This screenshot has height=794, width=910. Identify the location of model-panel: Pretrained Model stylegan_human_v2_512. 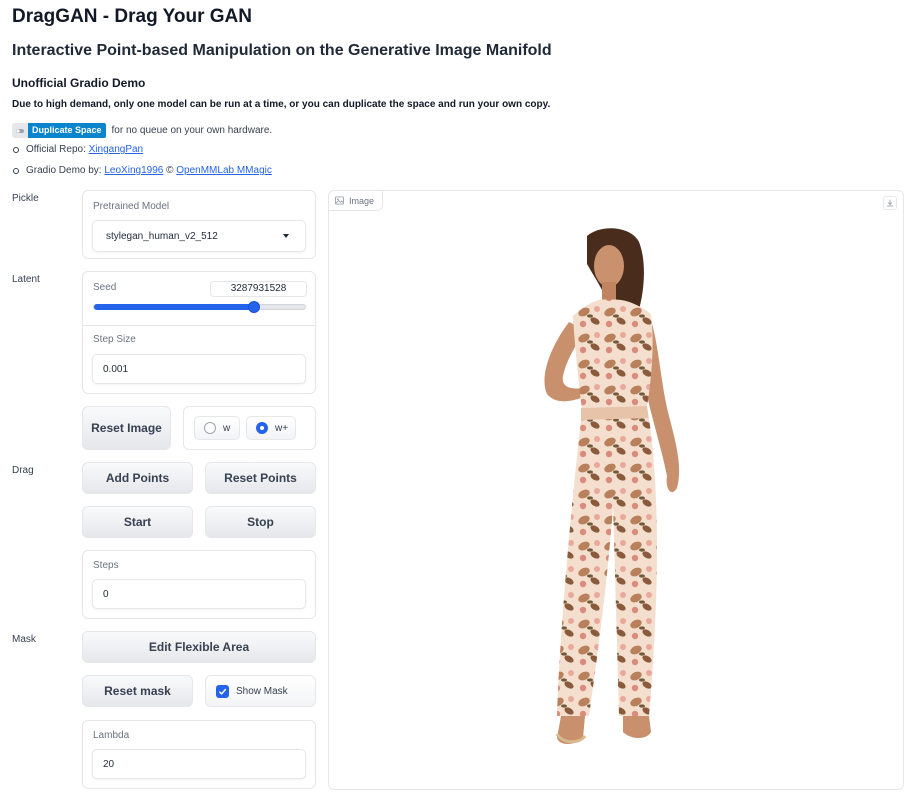
(199, 224).